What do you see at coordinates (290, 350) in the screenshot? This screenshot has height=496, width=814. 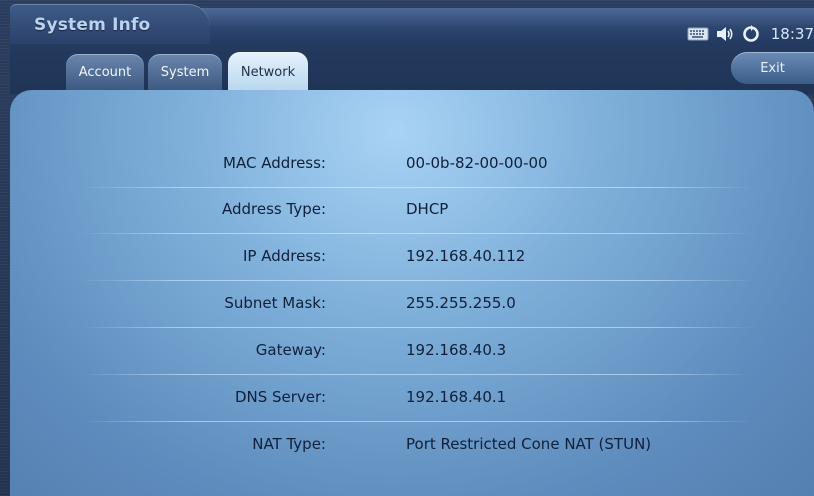 I see `field-label: Gateway:` at bounding box center [290, 350].